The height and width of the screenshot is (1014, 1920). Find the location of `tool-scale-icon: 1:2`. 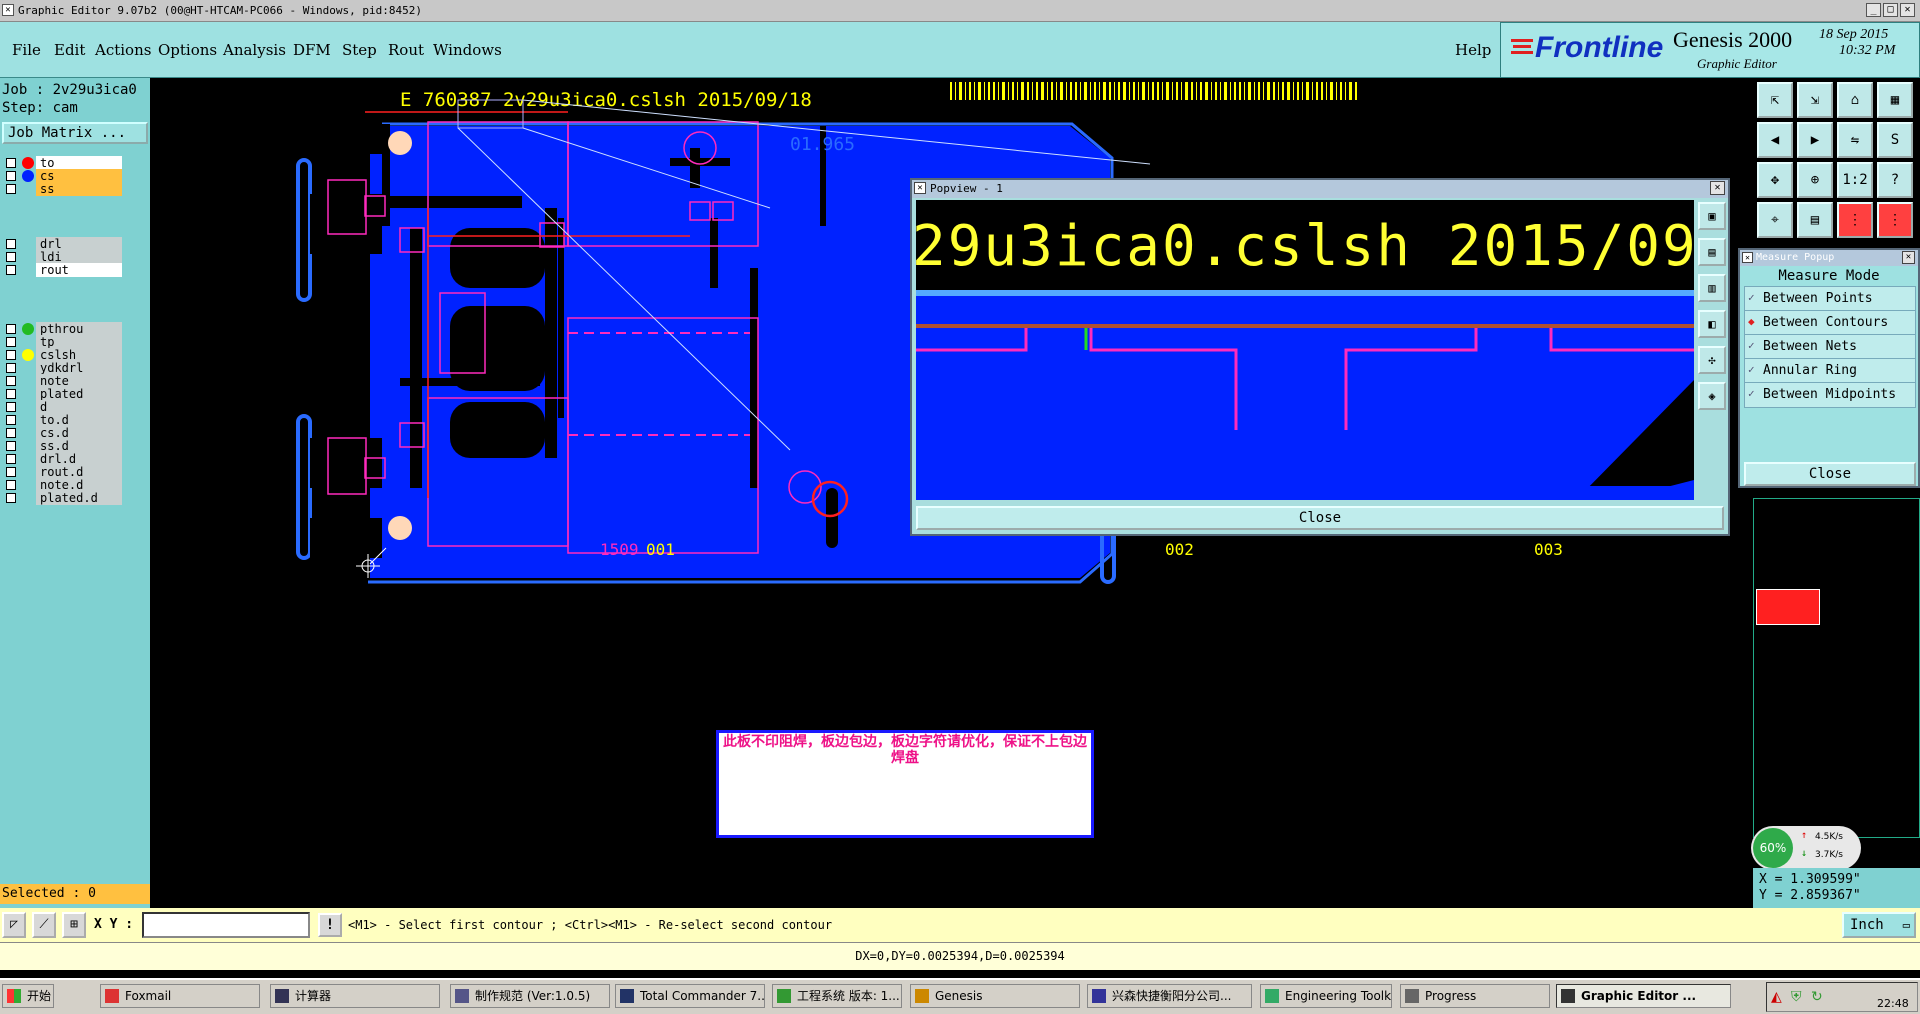

tool-scale-icon: 1:2 is located at coordinates (1855, 180).